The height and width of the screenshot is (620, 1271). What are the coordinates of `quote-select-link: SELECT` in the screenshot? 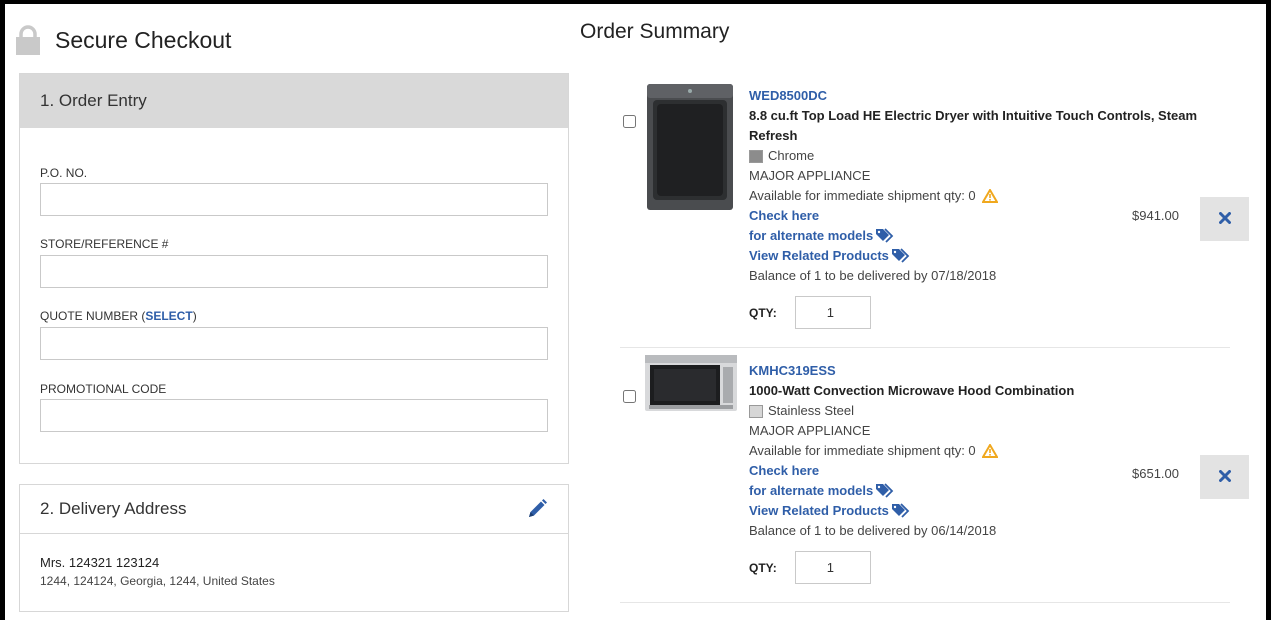 It's located at (168, 316).